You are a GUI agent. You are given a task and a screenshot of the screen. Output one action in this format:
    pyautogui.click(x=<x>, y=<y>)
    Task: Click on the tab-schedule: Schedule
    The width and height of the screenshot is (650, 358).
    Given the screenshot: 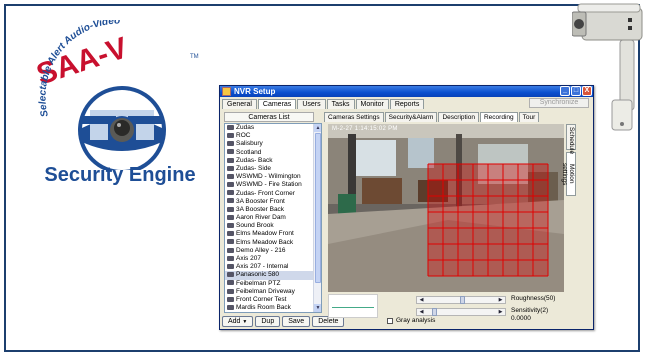 What is the action you would take?
    pyautogui.click(x=571, y=139)
    